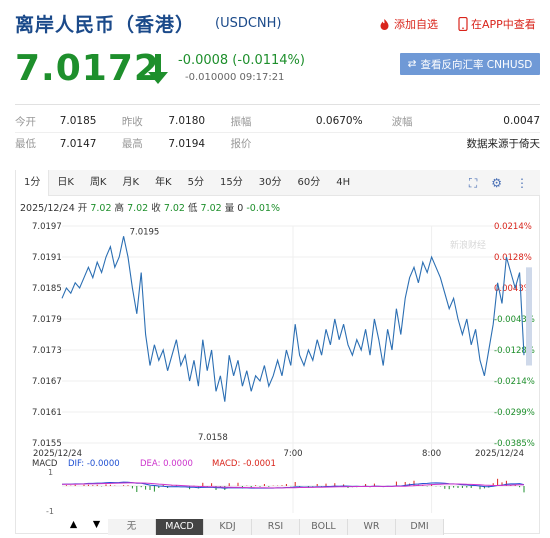  Describe the element at coordinates (270, 183) in the screenshot. I see `tab-30min: 30分` at that location.